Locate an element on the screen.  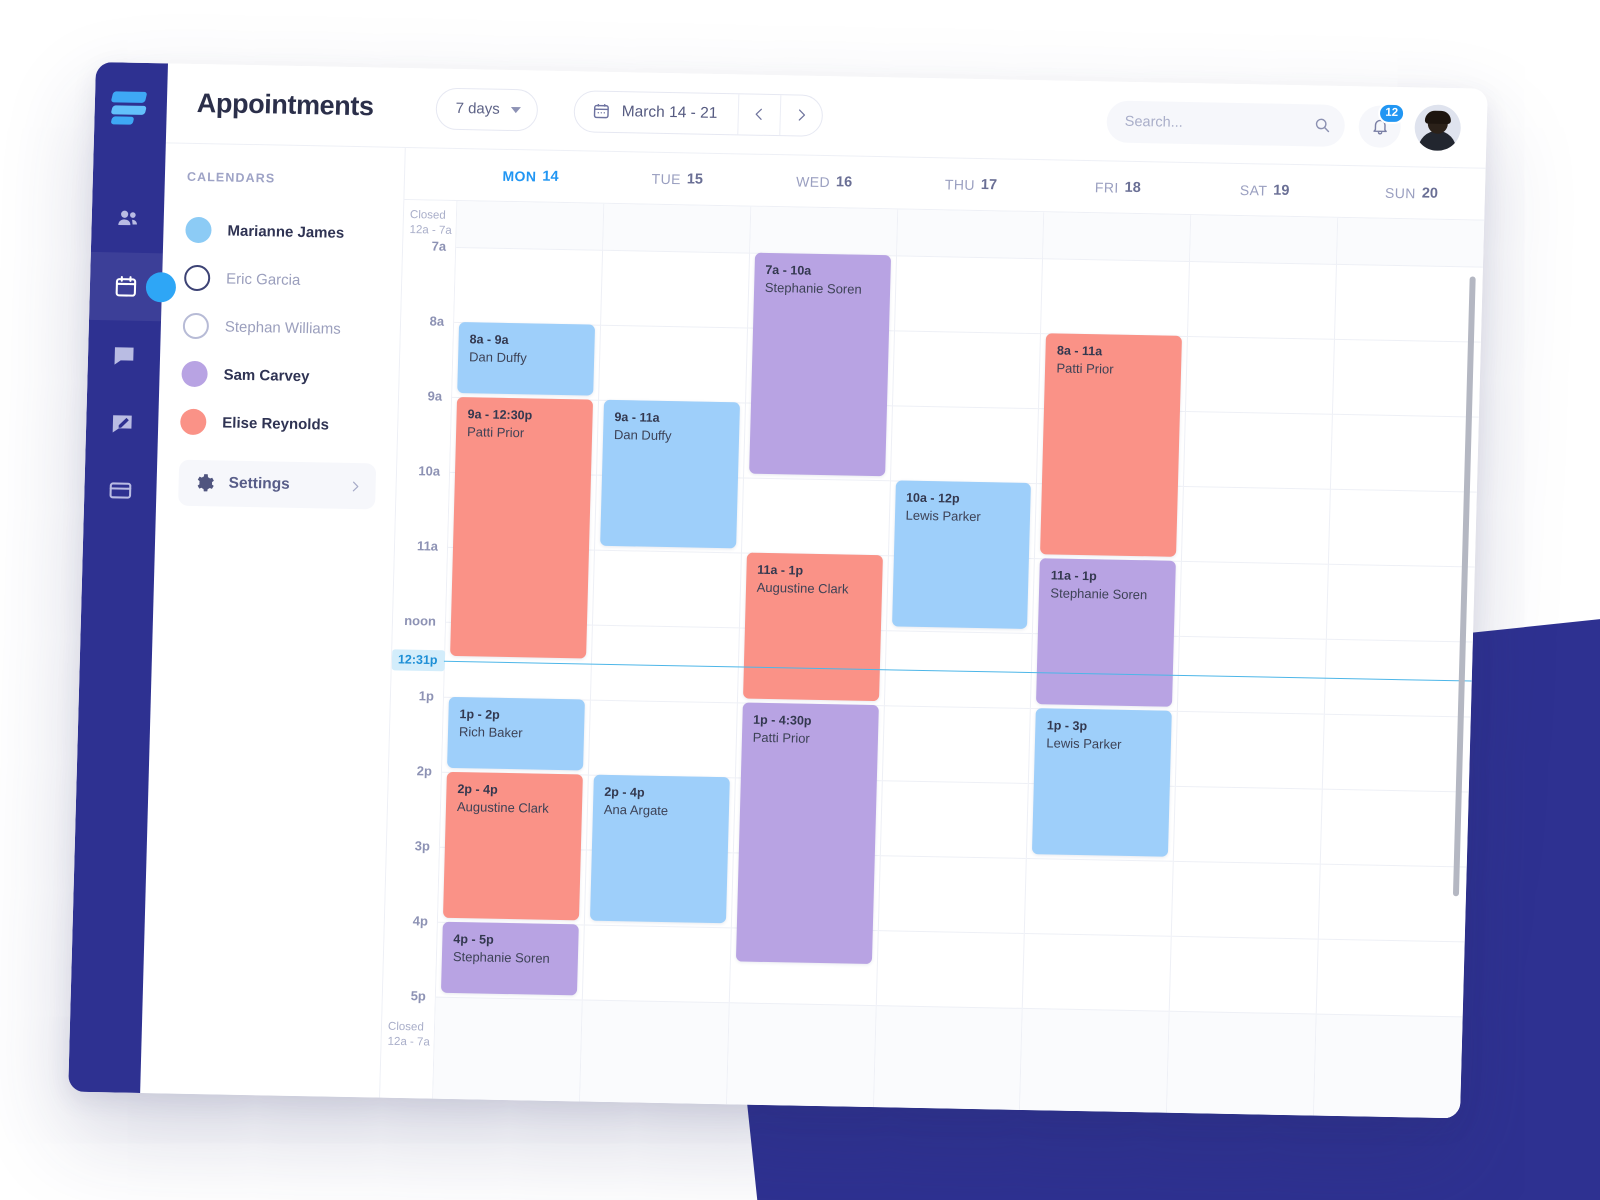
calendar-icon is located at coordinates (126, 286).